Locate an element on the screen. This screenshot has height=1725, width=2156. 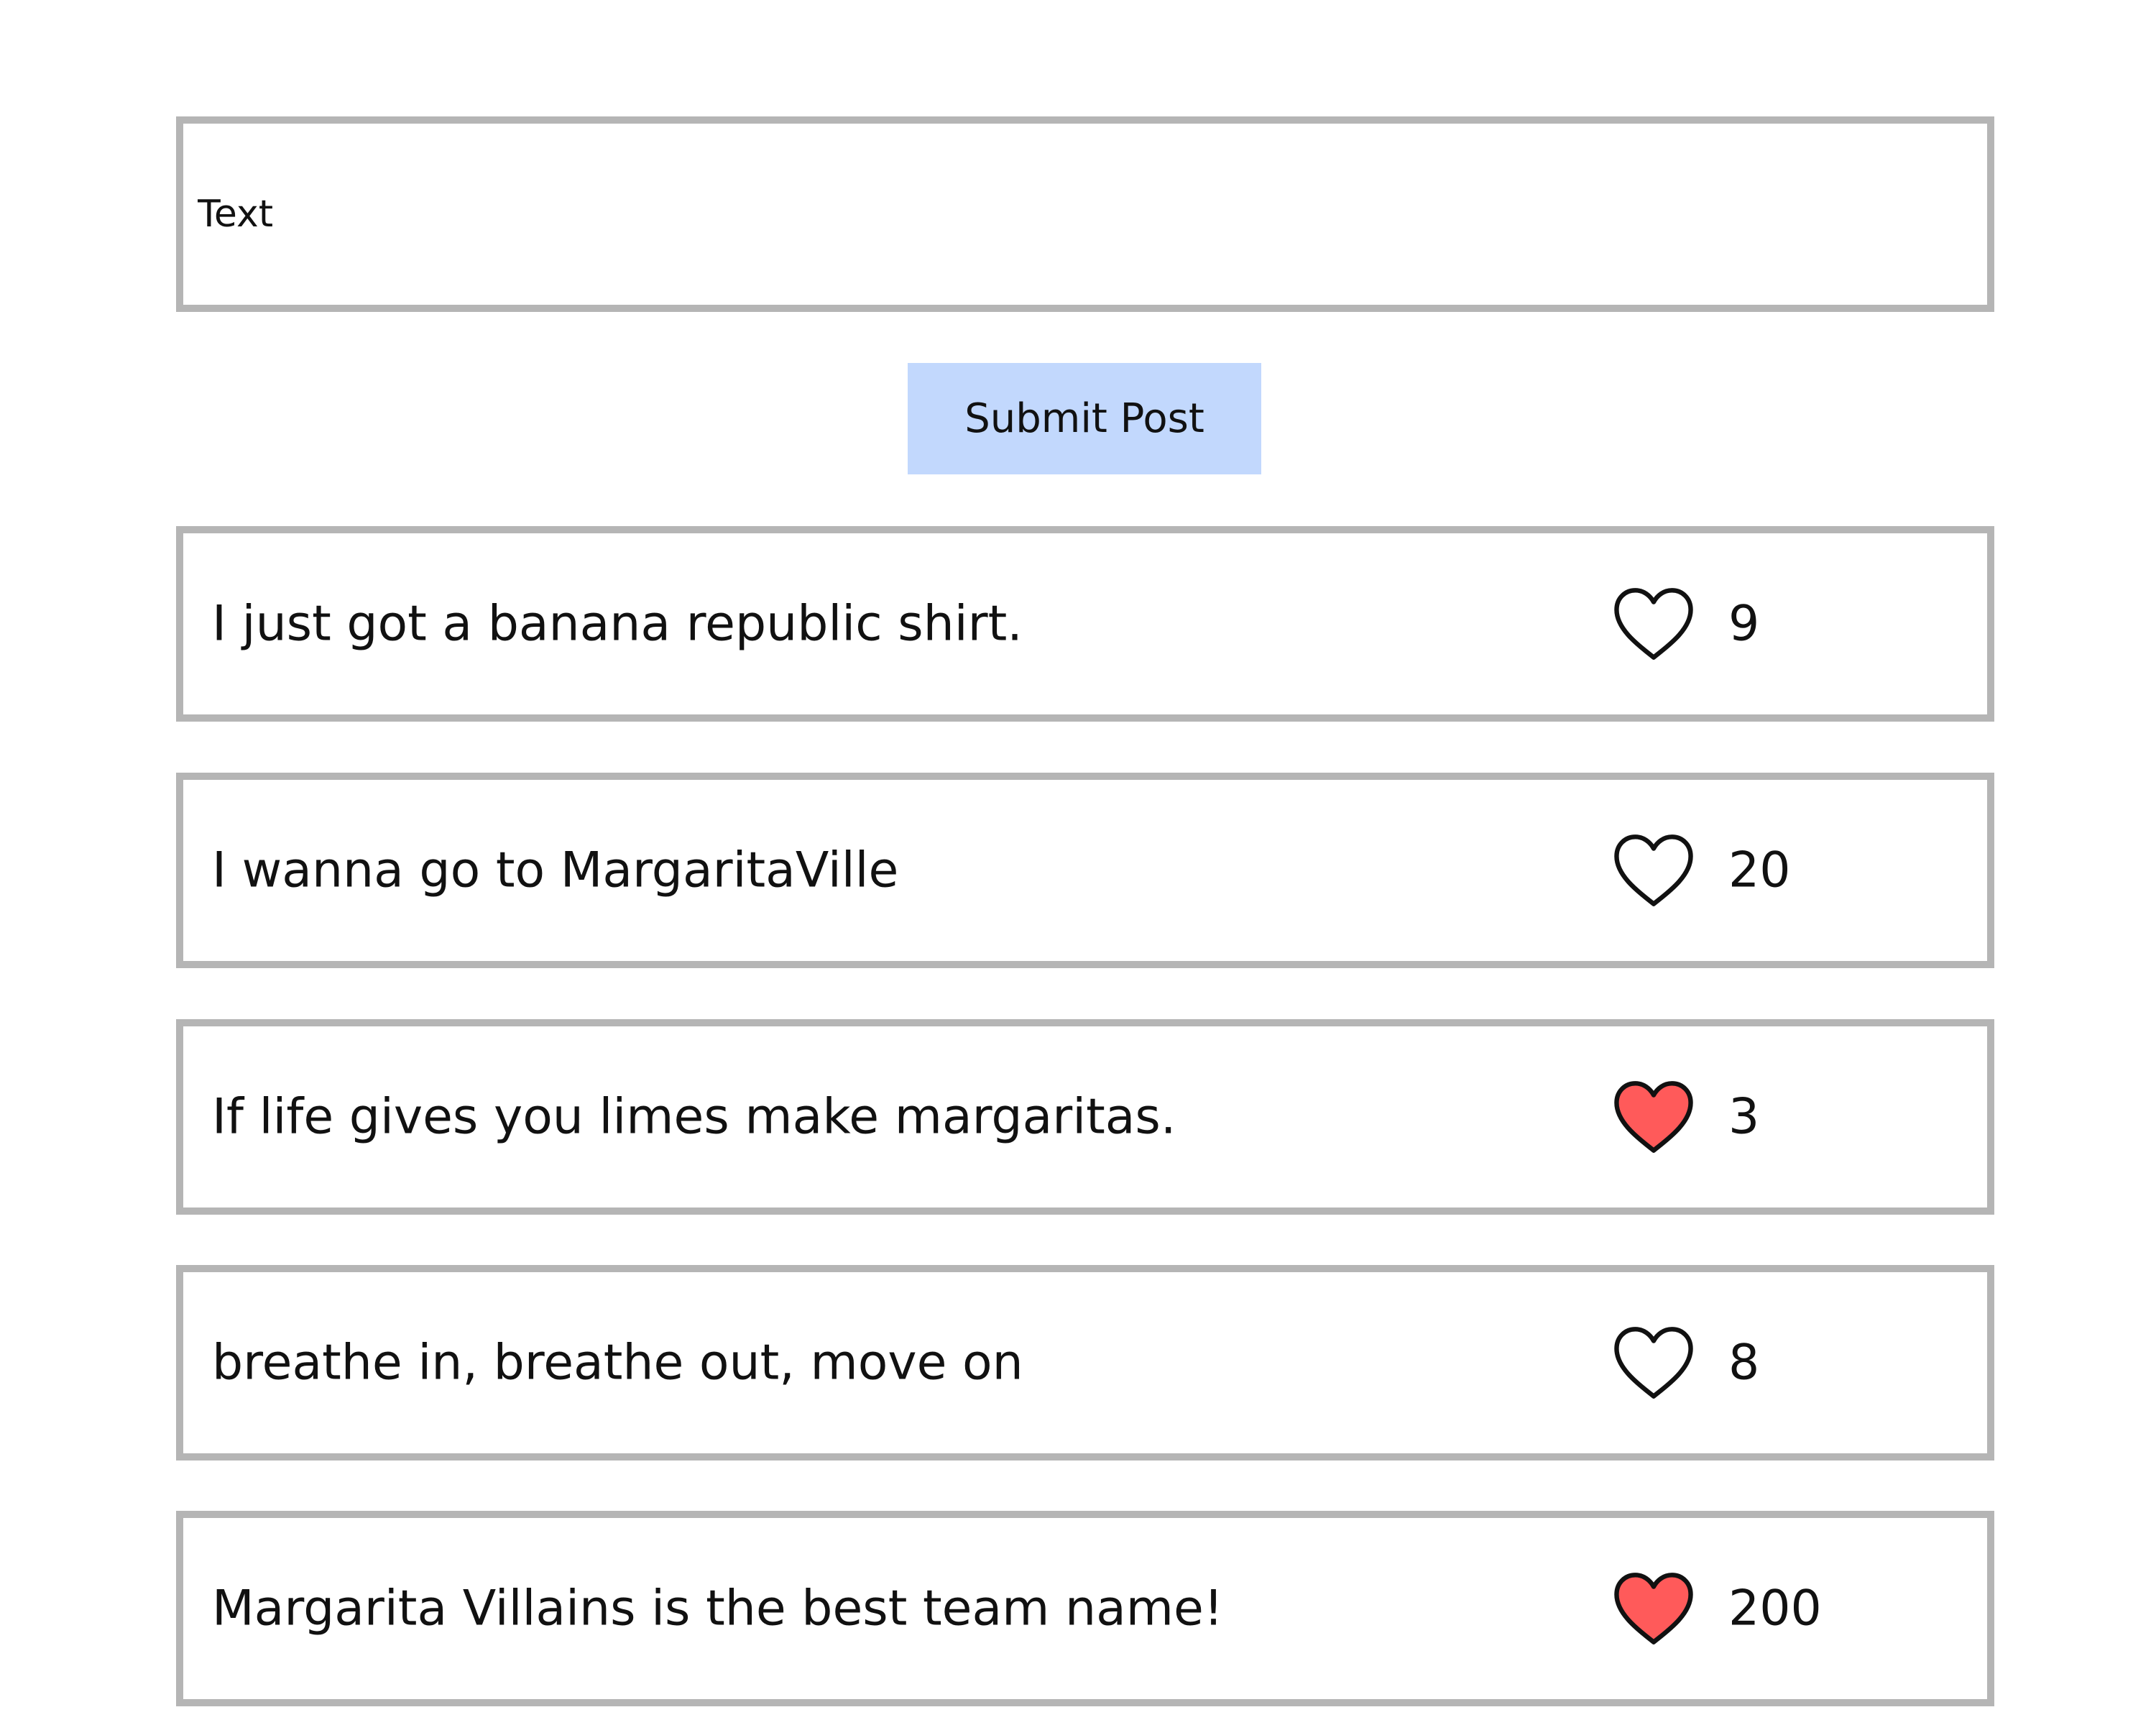
post-item: I wanna go to MargaritaVille 20 is located at coordinates (1085, 870).